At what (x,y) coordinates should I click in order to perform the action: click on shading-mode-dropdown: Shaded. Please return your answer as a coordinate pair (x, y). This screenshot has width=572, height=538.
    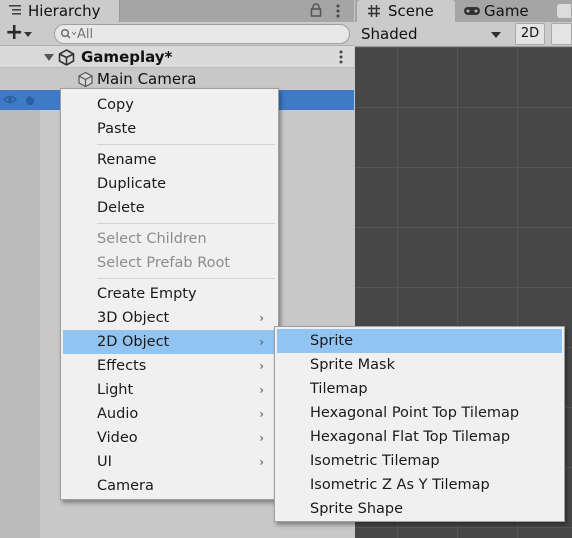
    Looking at the image, I should click on (431, 34).